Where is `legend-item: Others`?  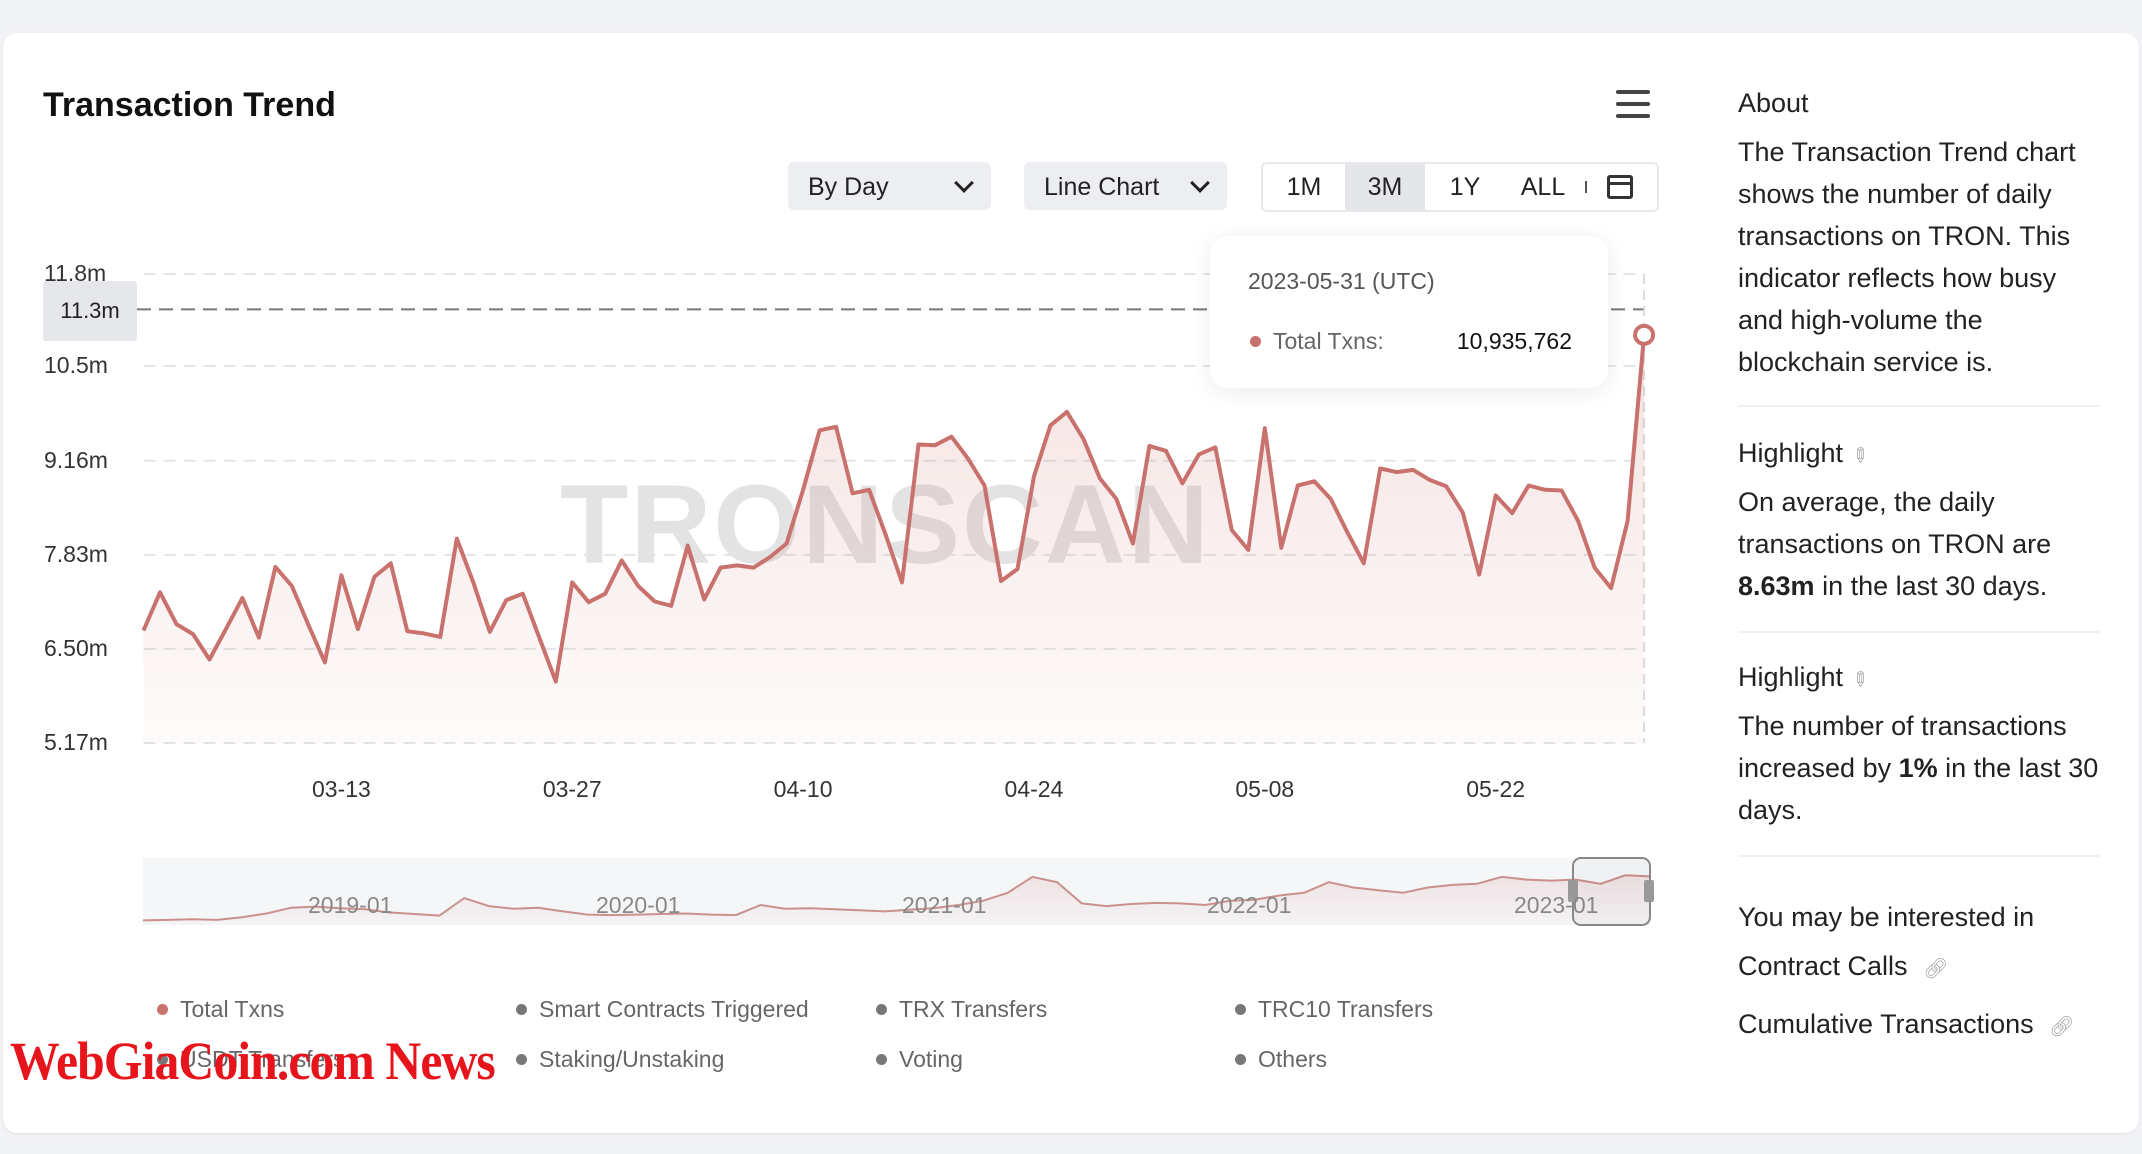 legend-item: Others is located at coordinates (1281, 1059).